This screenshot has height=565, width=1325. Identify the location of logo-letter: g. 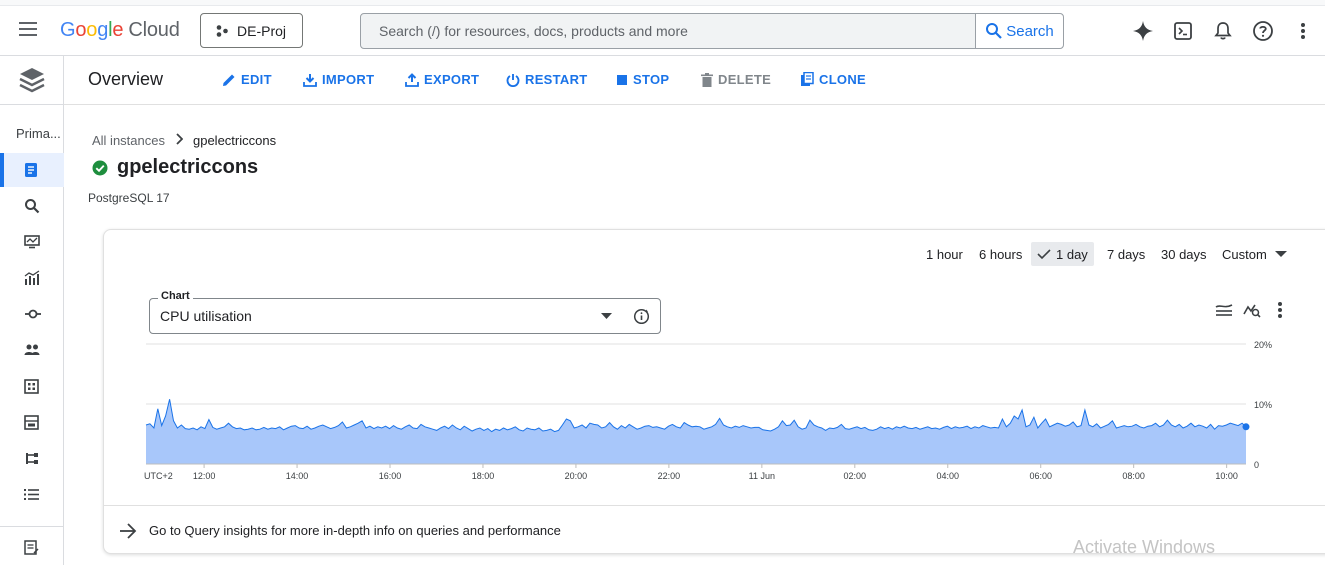
(103, 30).